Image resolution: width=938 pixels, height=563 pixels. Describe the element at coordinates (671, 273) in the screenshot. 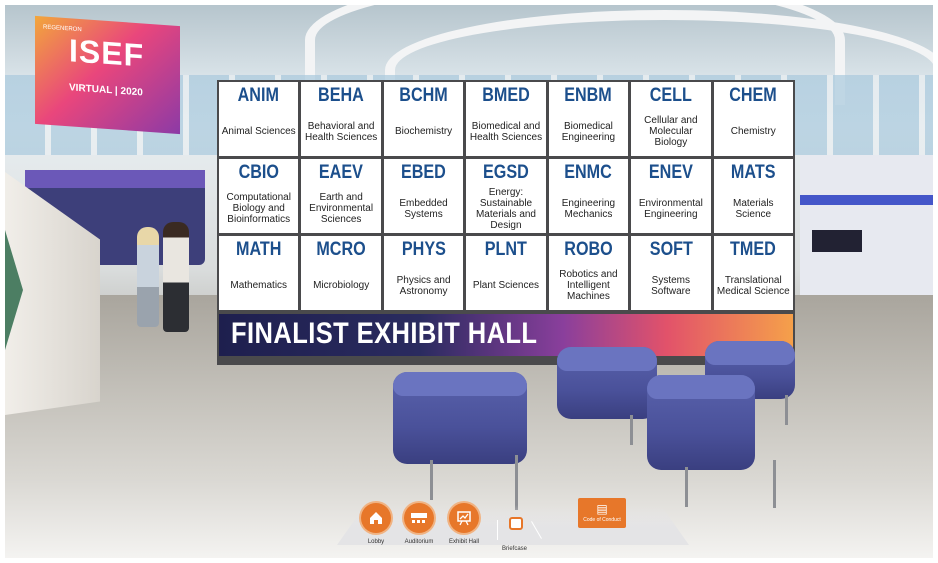

I see `category-tile-soft: SOFT Systems Software` at that location.